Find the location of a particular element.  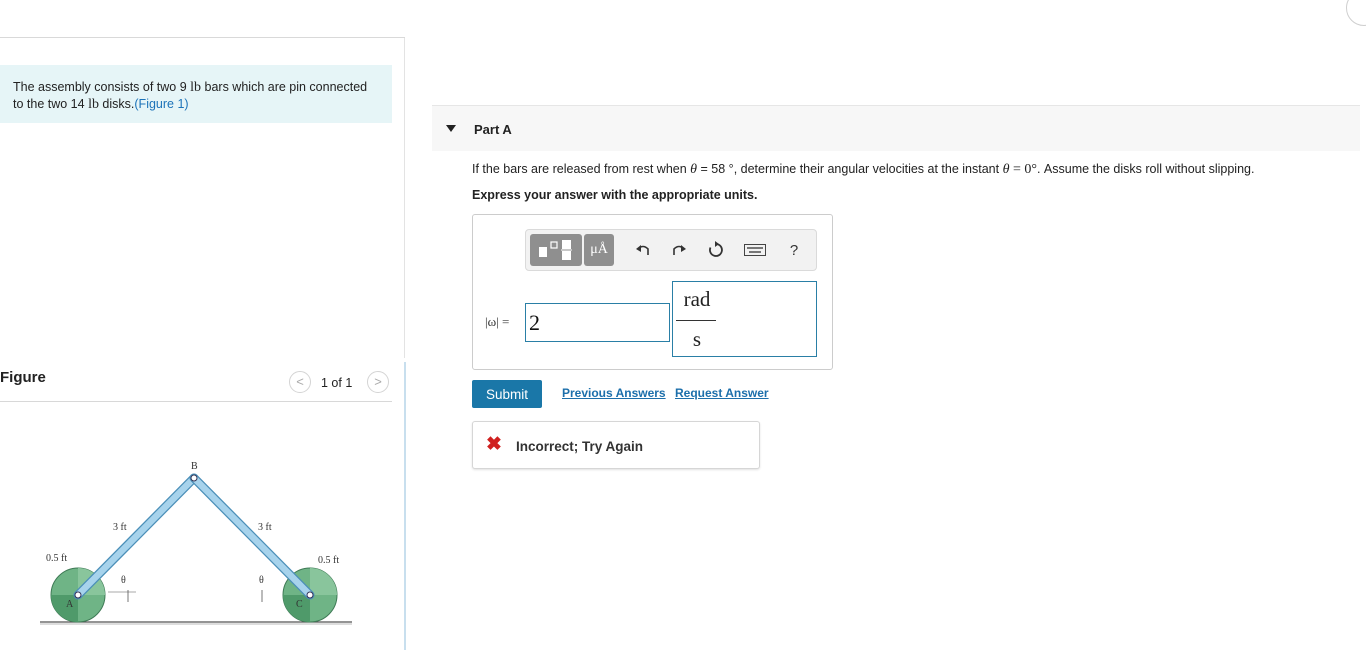

help-button: ? is located at coordinates (794, 250).